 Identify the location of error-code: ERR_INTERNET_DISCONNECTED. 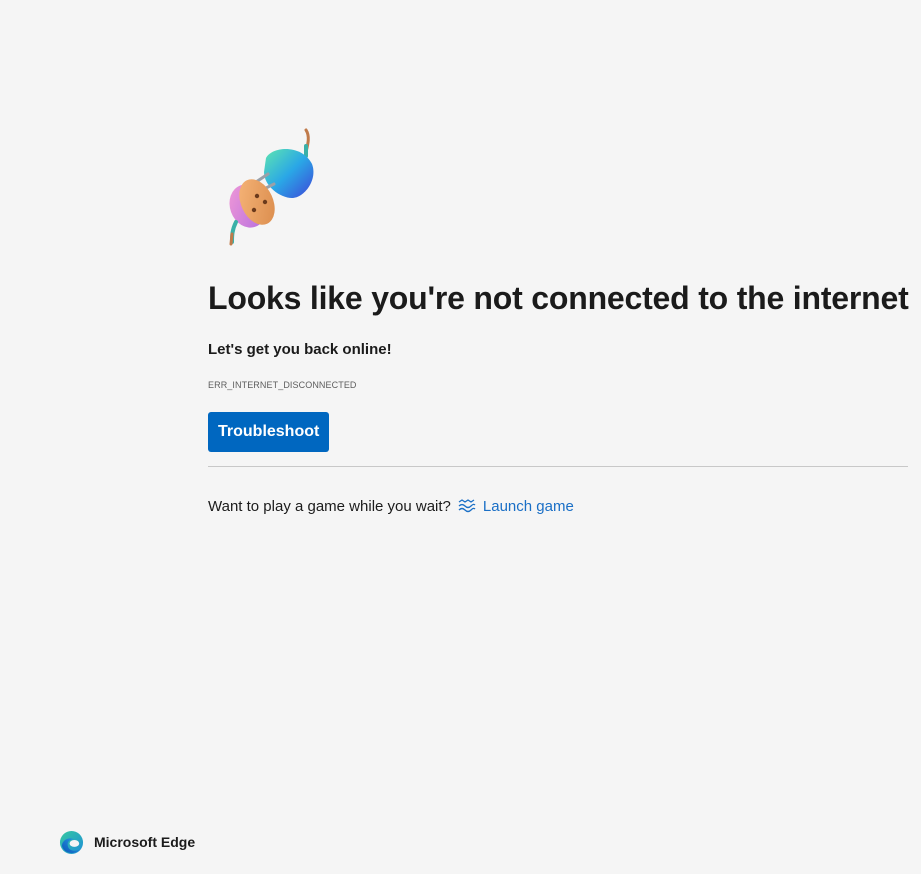
(282, 385).